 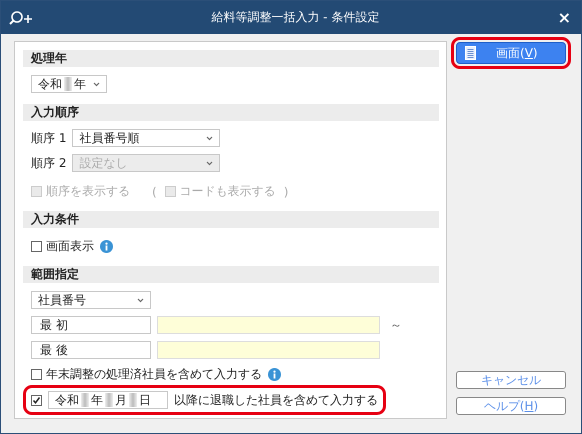 I want to click on dropdown: 社員番号, so click(x=91, y=300).